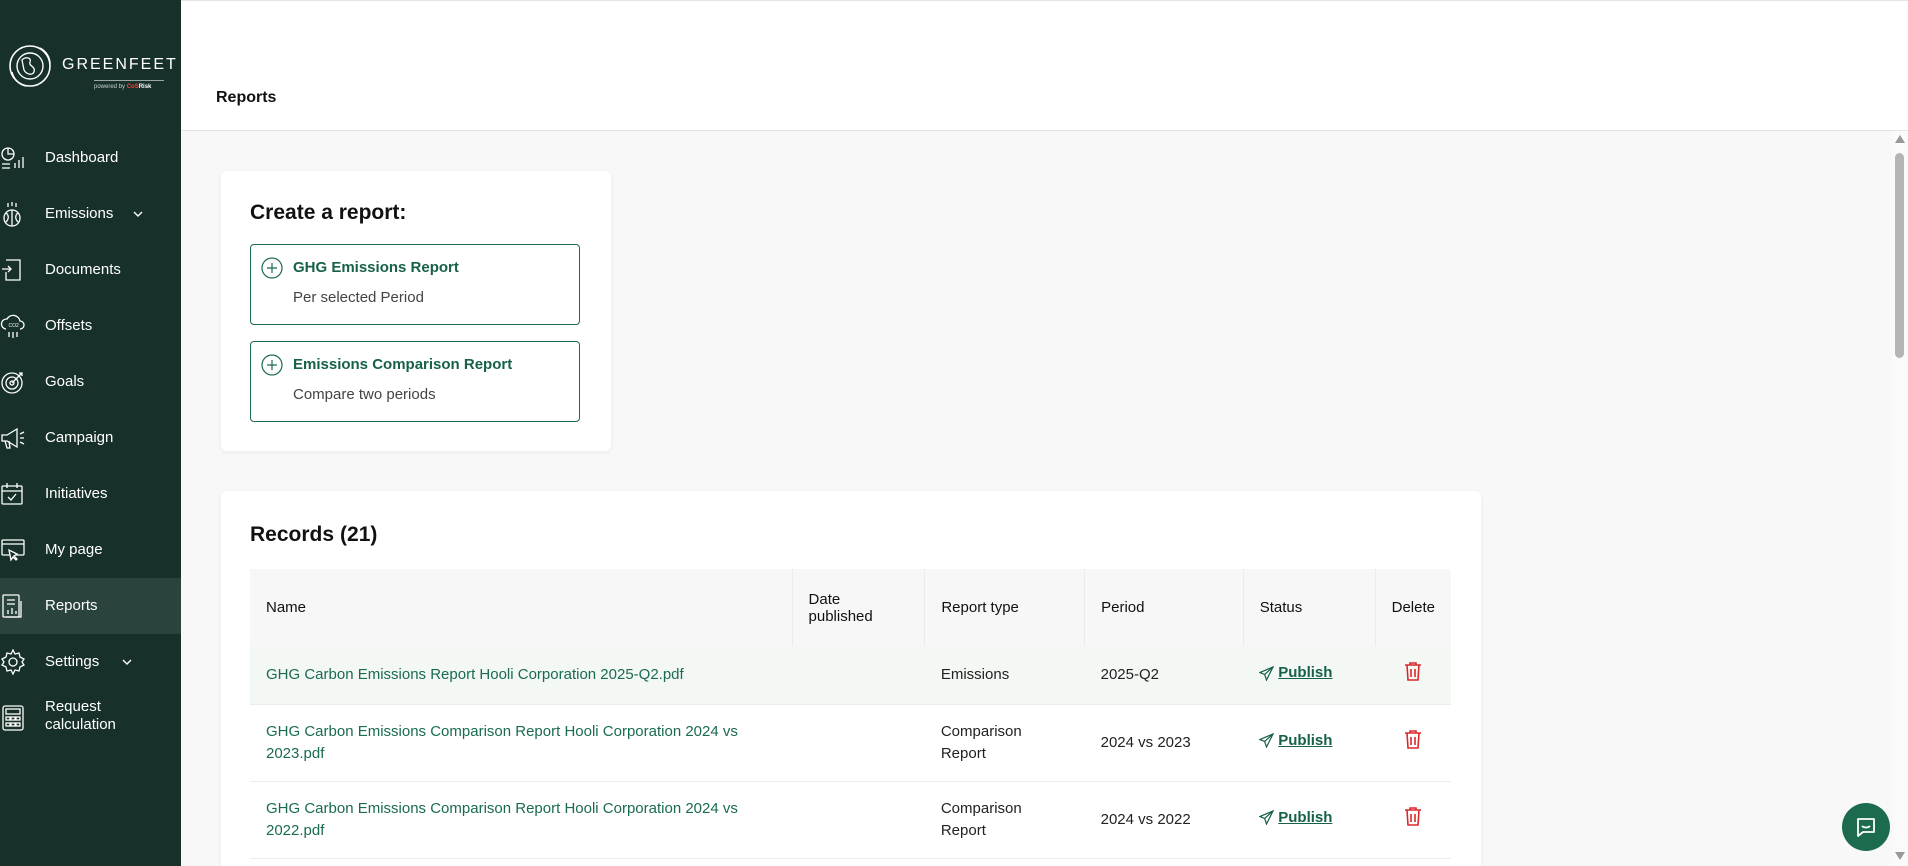  I want to click on svg-text: CO2, so click(14, 326).